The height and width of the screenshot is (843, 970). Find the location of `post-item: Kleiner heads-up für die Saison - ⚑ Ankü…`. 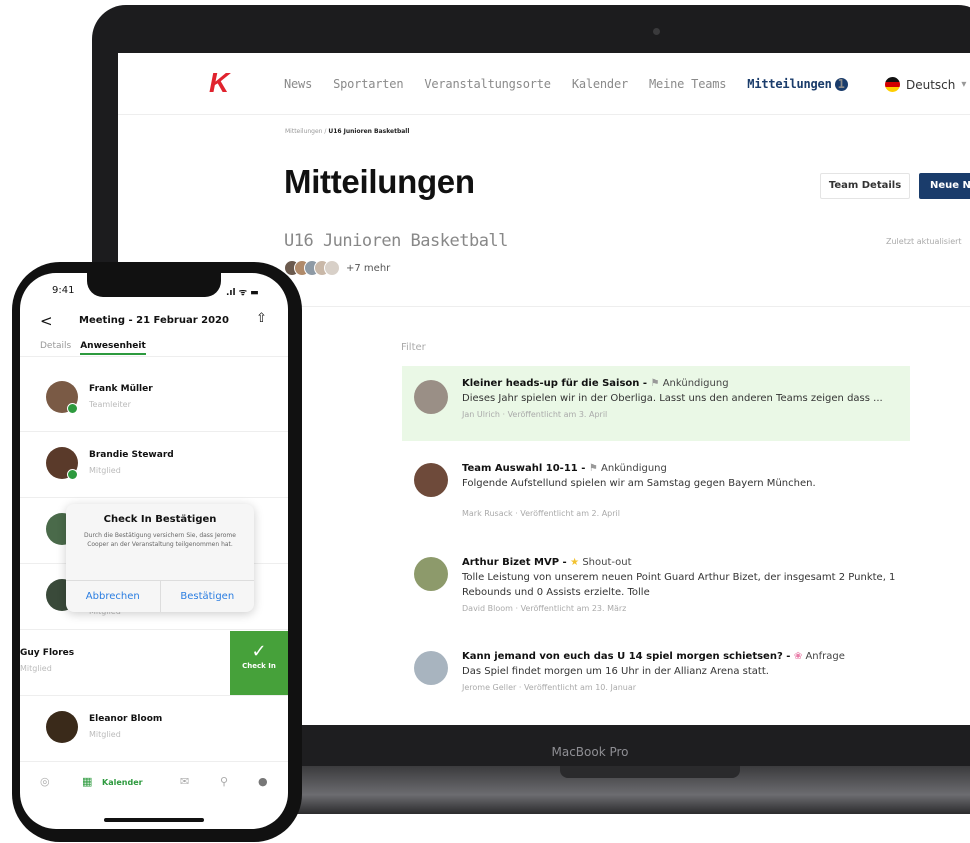

post-item: Kleiner heads-up für die Saison - ⚑ Ankü… is located at coordinates (656, 403).